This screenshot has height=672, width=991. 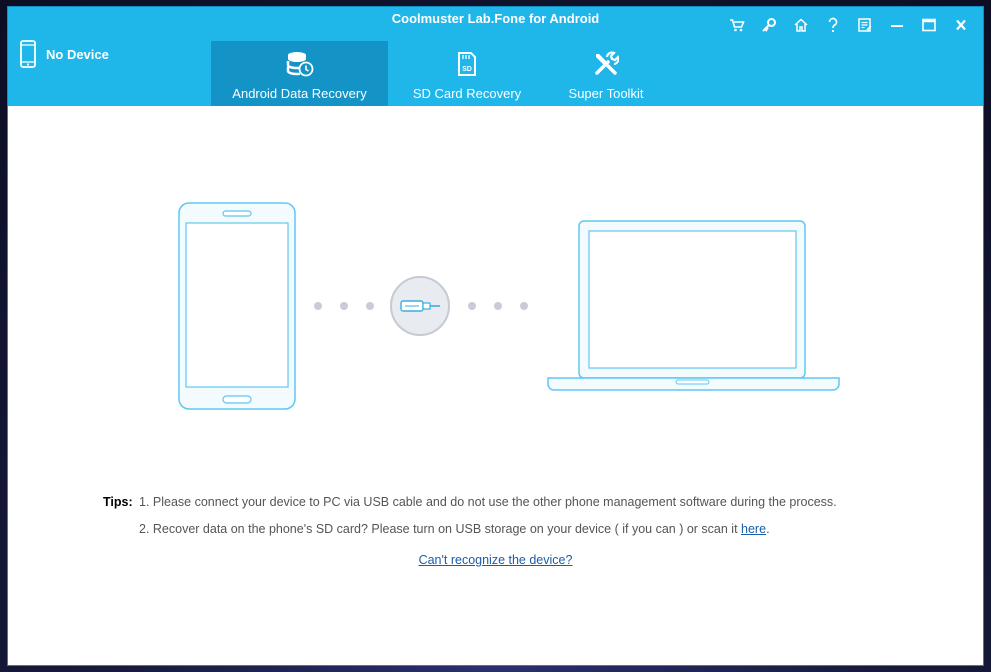 I want to click on tab-android-data-recovery: Android Data Recovery, so click(x=299, y=73).